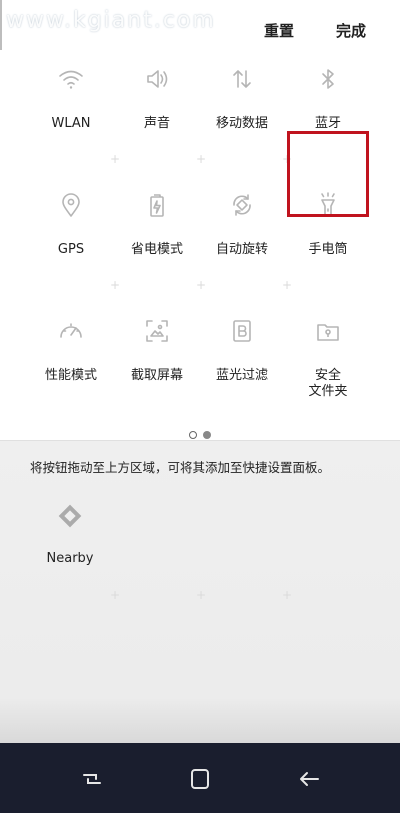 Image resolution: width=400 pixels, height=813 pixels. Describe the element at coordinates (71, 205) in the screenshot. I see `location-pin-icon` at that location.